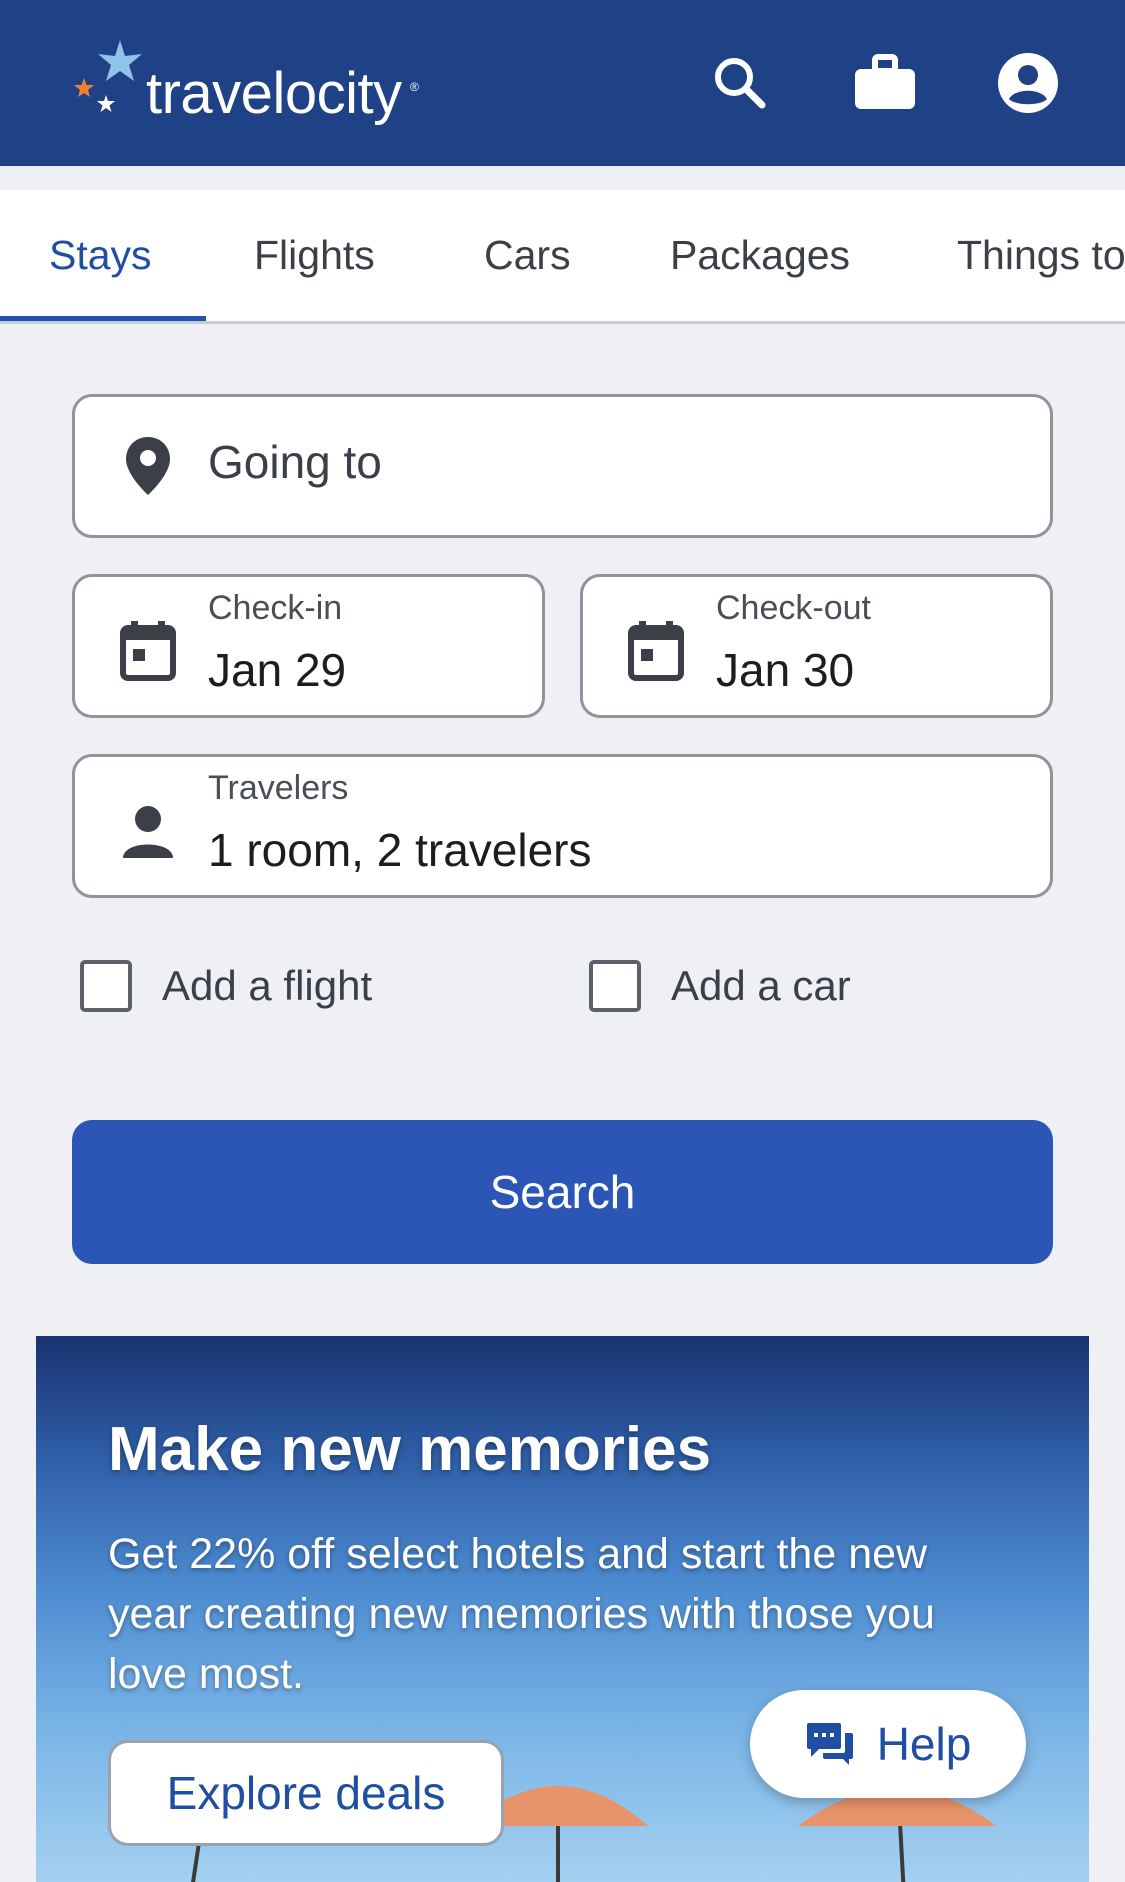 Image resolution: width=1125 pixels, height=1882 pixels. Describe the element at coordinates (306, 1793) in the screenshot. I see `explore-deals-button: Explore deals` at that location.